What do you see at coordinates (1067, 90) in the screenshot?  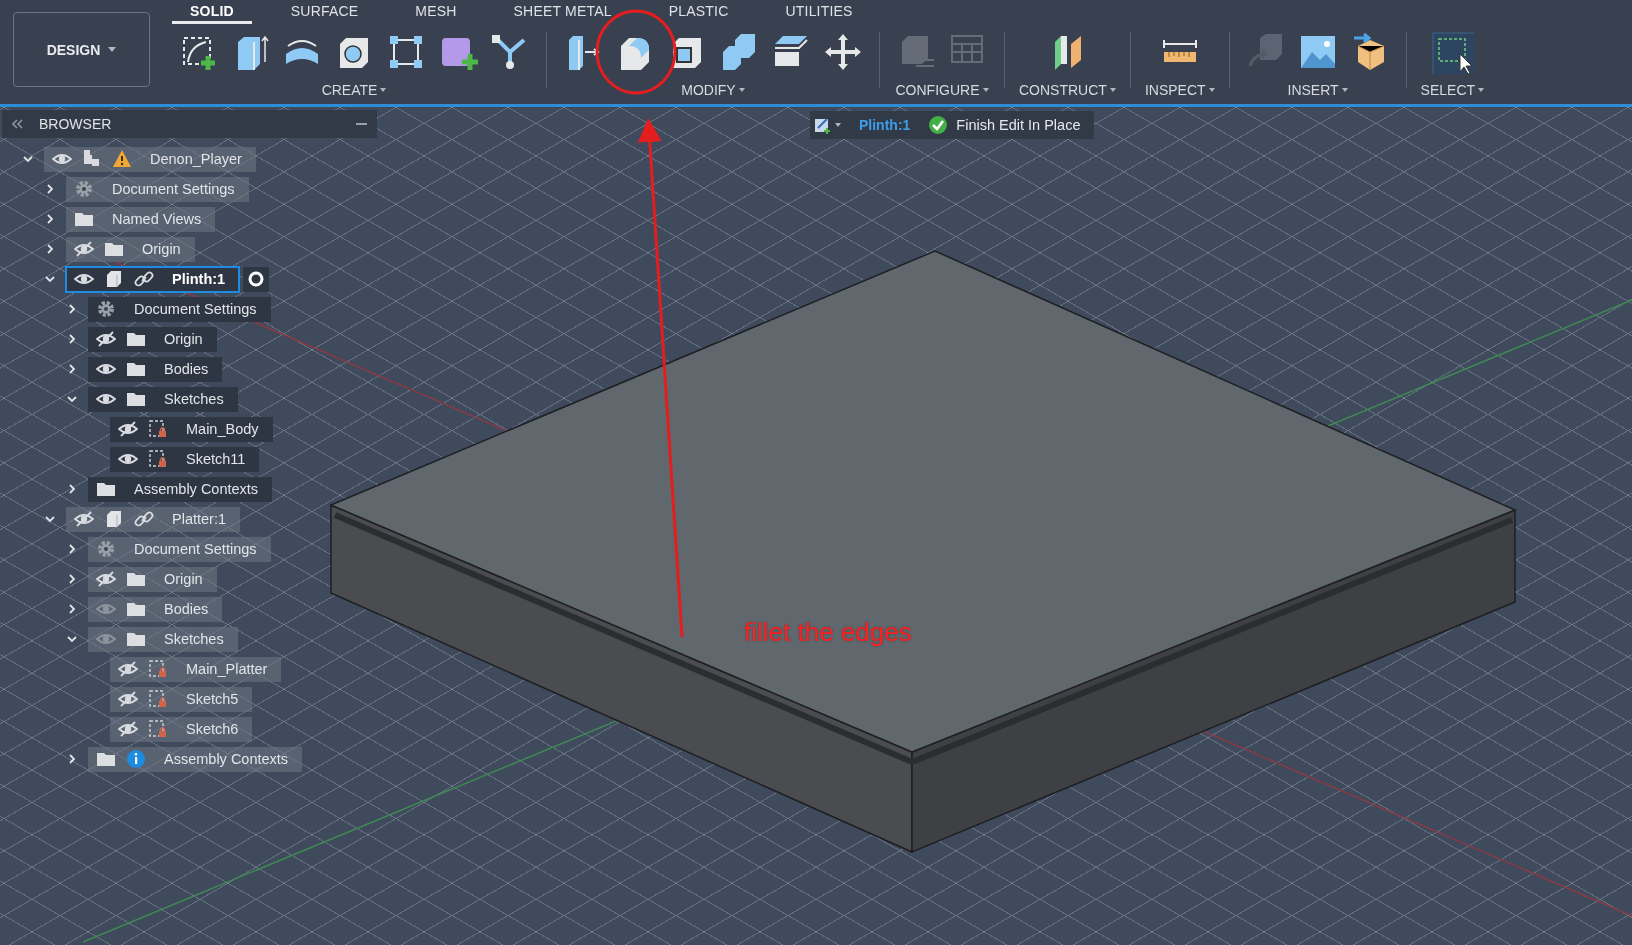 I see `toolbar-group-dropdown: CONSTRUCT` at bounding box center [1067, 90].